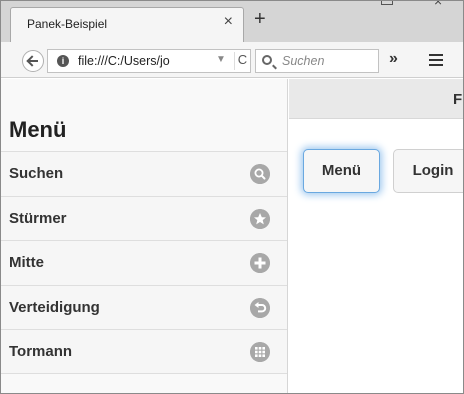 The image size is (464, 394). Describe the element at coordinates (54, 307) in the screenshot. I see `menu-item-label: Verteidigung` at that location.